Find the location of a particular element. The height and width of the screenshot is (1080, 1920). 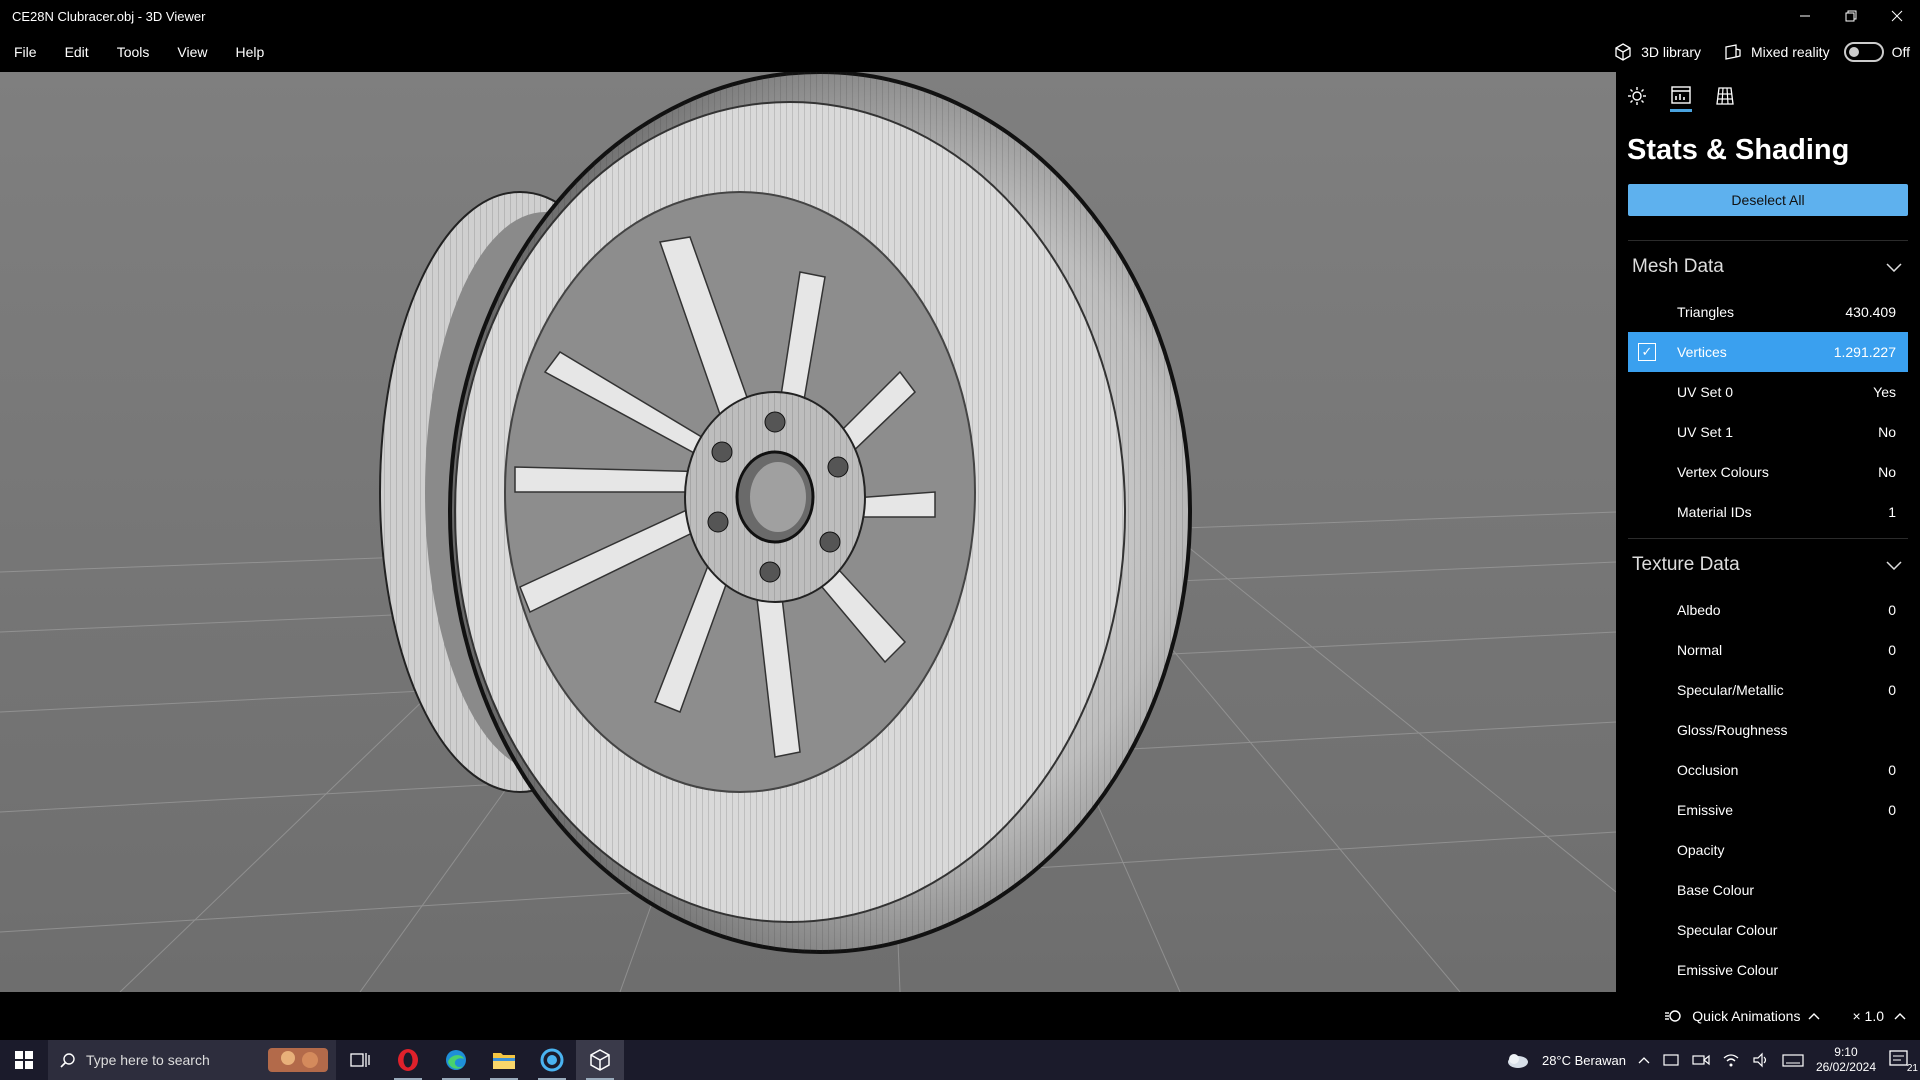

file-explorer-app is located at coordinates (504, 1060).